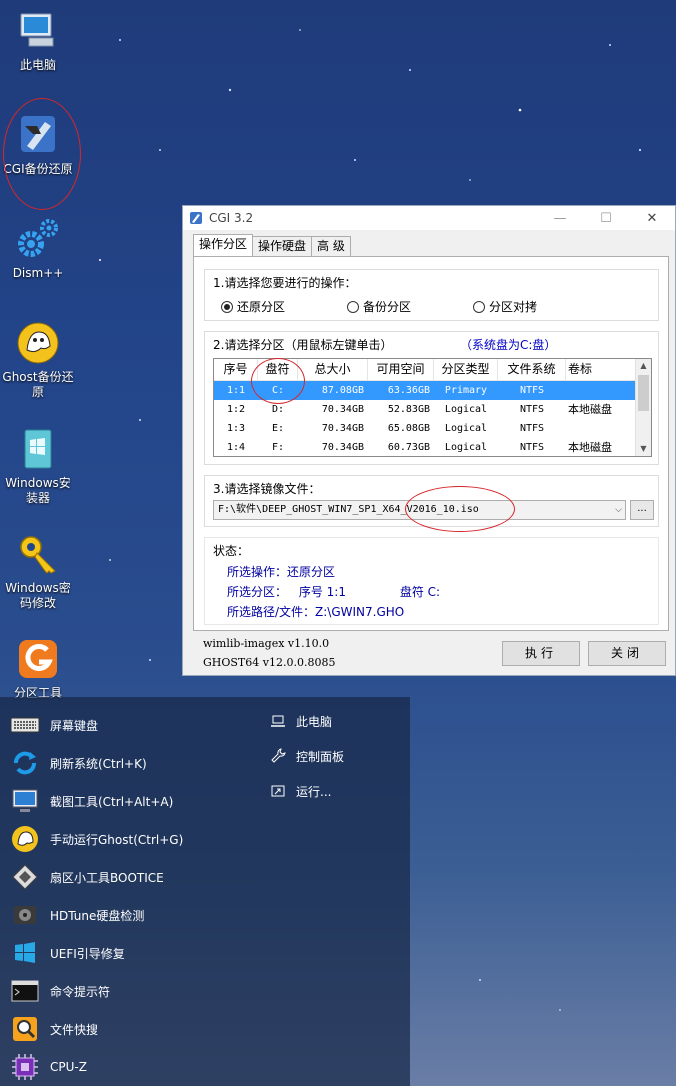 This screenshot has height=1086, width=676. What do you see at coordinates (236, 409) in the screenshot?
I see `cell-index: 1:2` at bounding box center [236, 409].